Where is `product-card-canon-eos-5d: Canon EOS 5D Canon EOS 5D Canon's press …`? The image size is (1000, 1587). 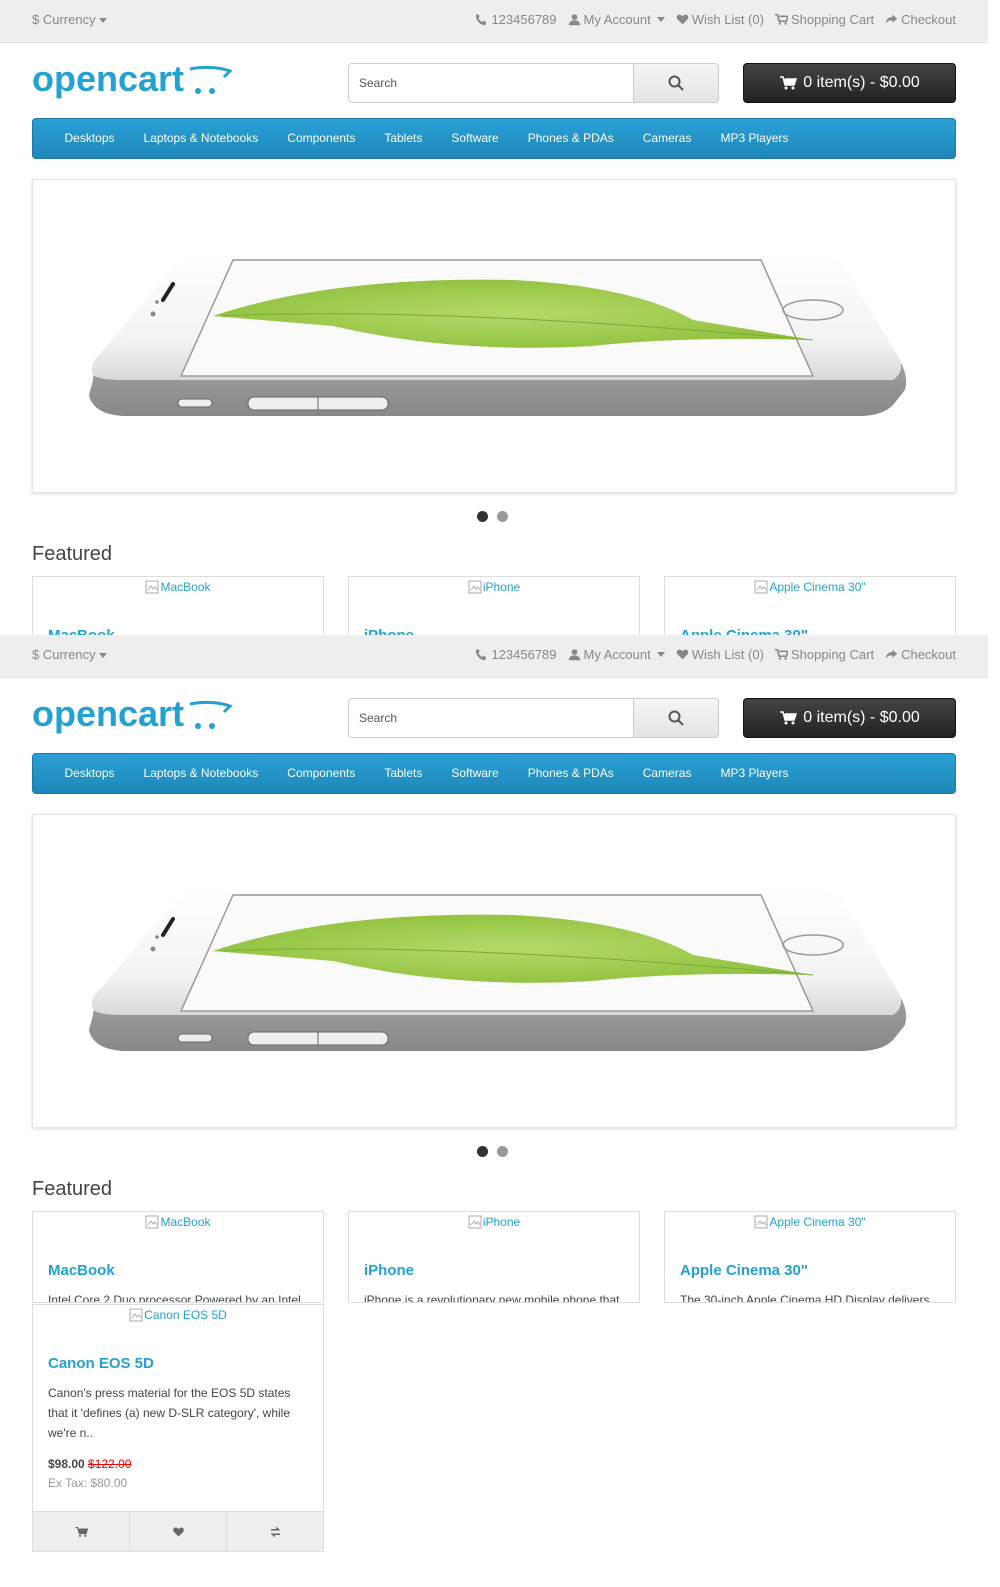 product-card-canon-eos-5d: Canon EOS 5D Canon EOS 5D Canon's press … is located at coordinates (178, 1428).